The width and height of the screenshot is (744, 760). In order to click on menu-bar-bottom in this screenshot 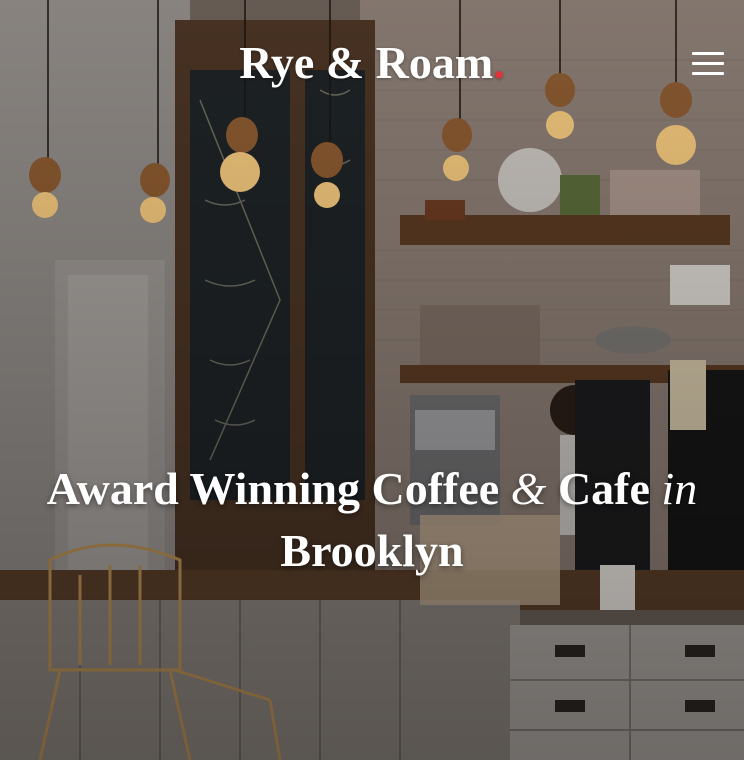, I will do `click(708, 73)`.